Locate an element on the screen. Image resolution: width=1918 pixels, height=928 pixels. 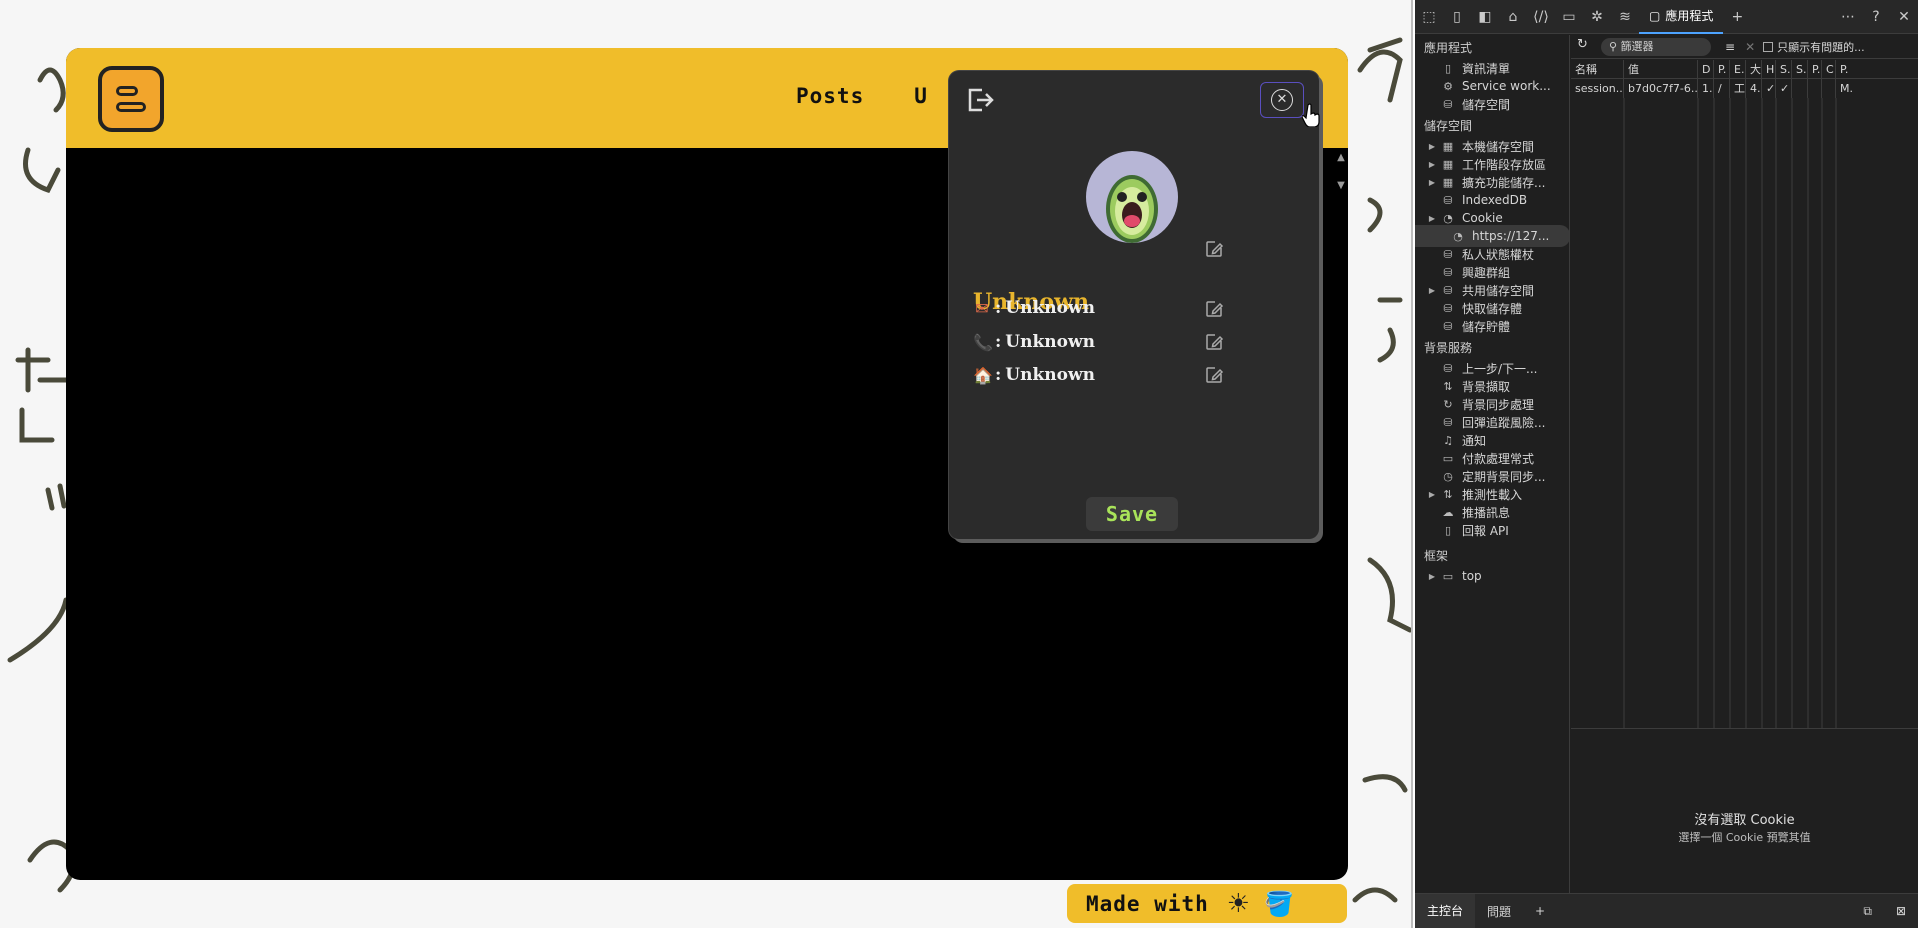
add-tab-icon: + is located at coordinates (1737, 17).